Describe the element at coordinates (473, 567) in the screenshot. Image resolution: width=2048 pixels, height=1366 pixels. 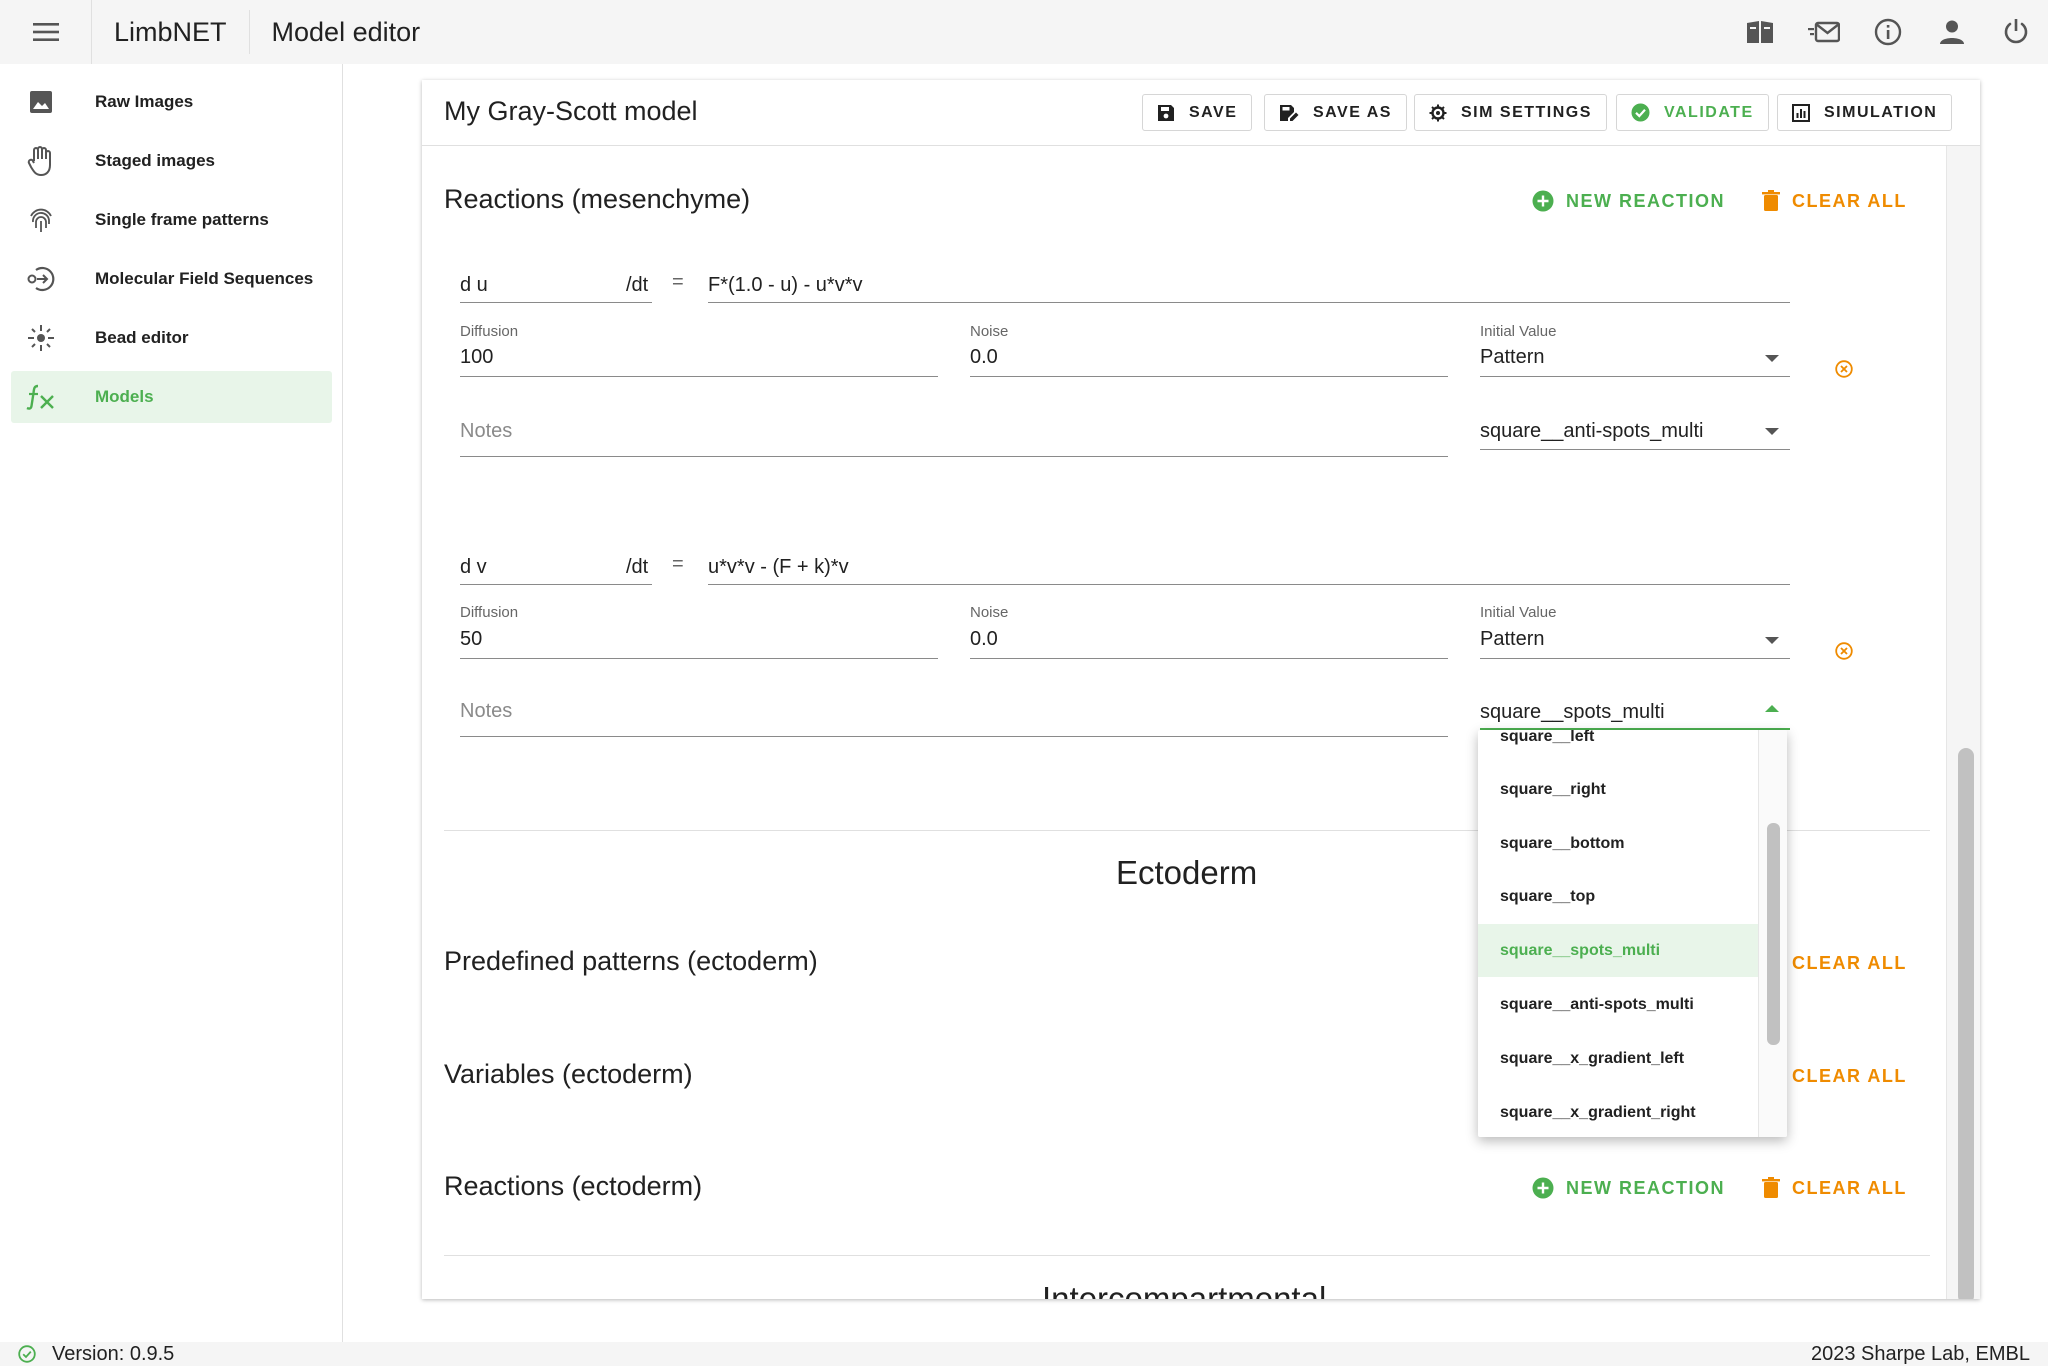
I see `variable-name-input: d v` at that location.